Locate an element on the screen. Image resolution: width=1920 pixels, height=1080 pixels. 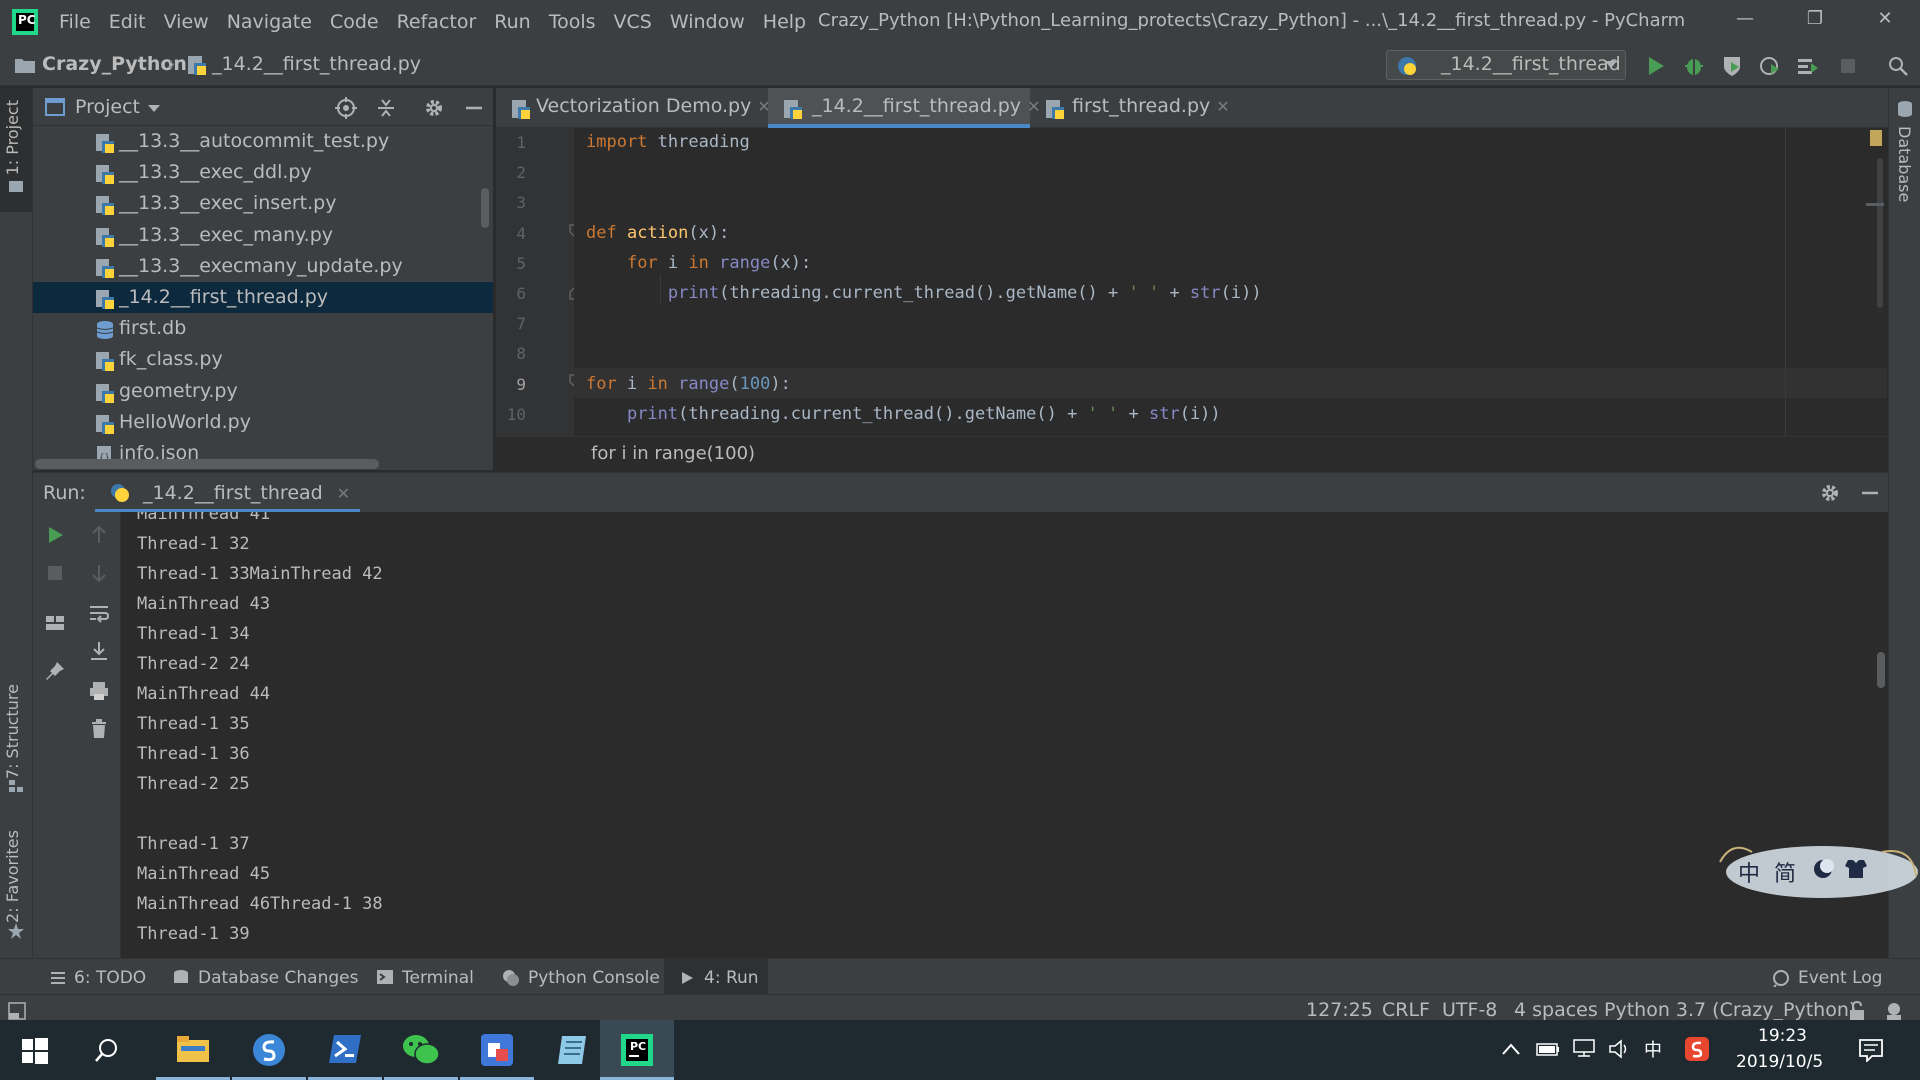
skin-shirt-icon is located at coordinates (1856, 869).